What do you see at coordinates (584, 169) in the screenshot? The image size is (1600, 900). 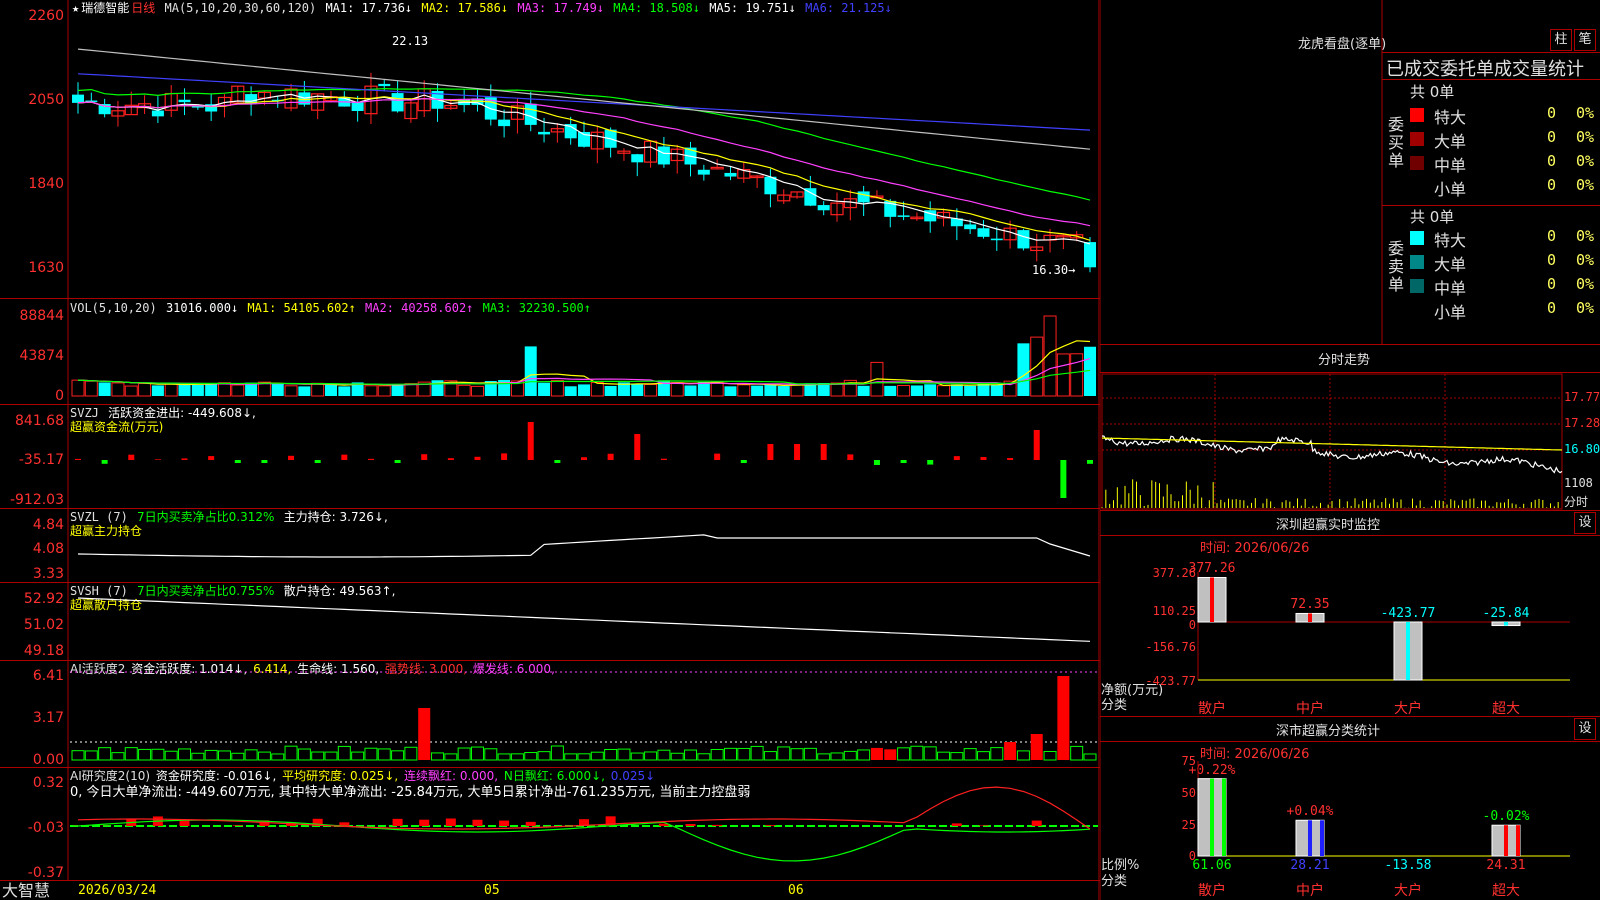 I see `ma1-line` at bounding box center [584, 169].